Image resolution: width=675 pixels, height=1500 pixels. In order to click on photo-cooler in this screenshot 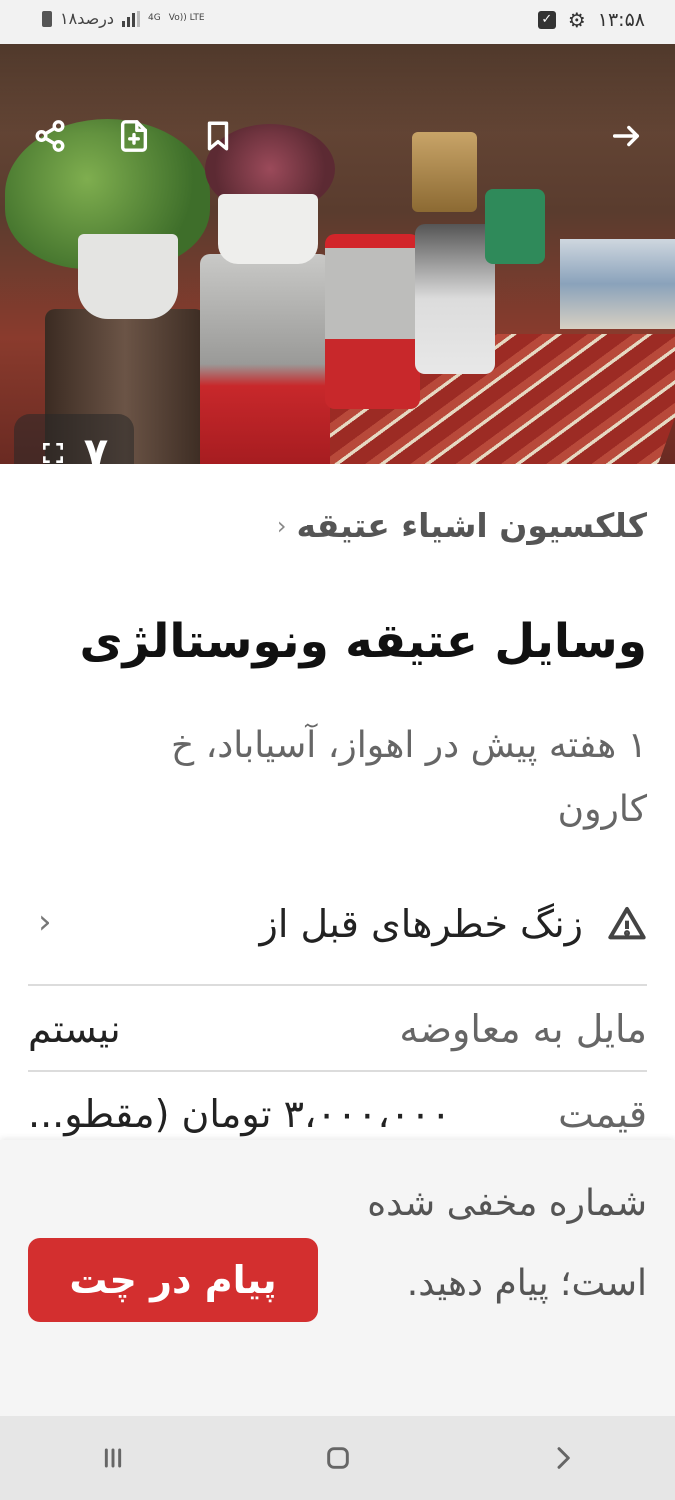, I will do `click(515, 226)`.